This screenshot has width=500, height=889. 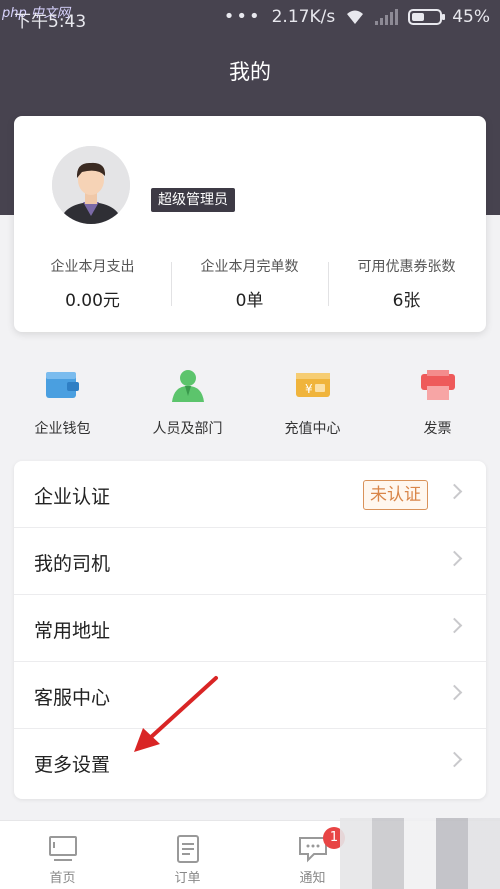 I want to click on quick-entries: 企业钱包 人员及部门 ¥ 充值中心 发票, so click(x=250, y=403).